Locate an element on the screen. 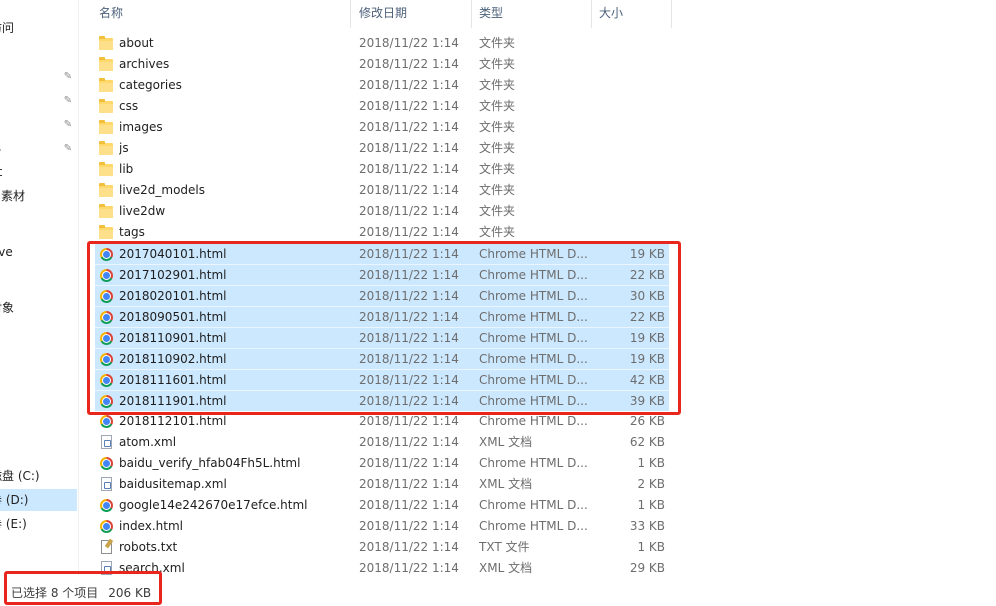 The height and width of the screenshot is (606, 996). file-name: images is located at coordinates (141, 127).